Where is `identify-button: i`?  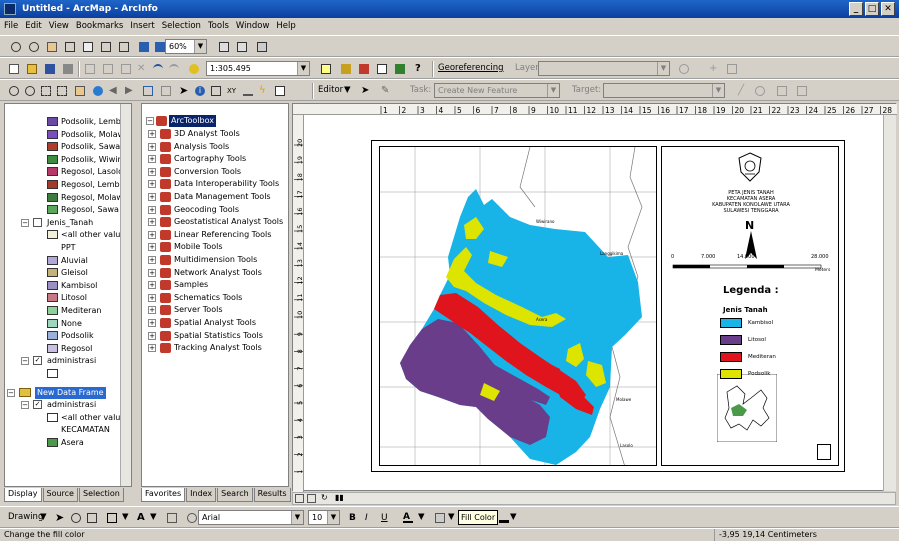
identify-button: i is located at coordinates (200, 91).